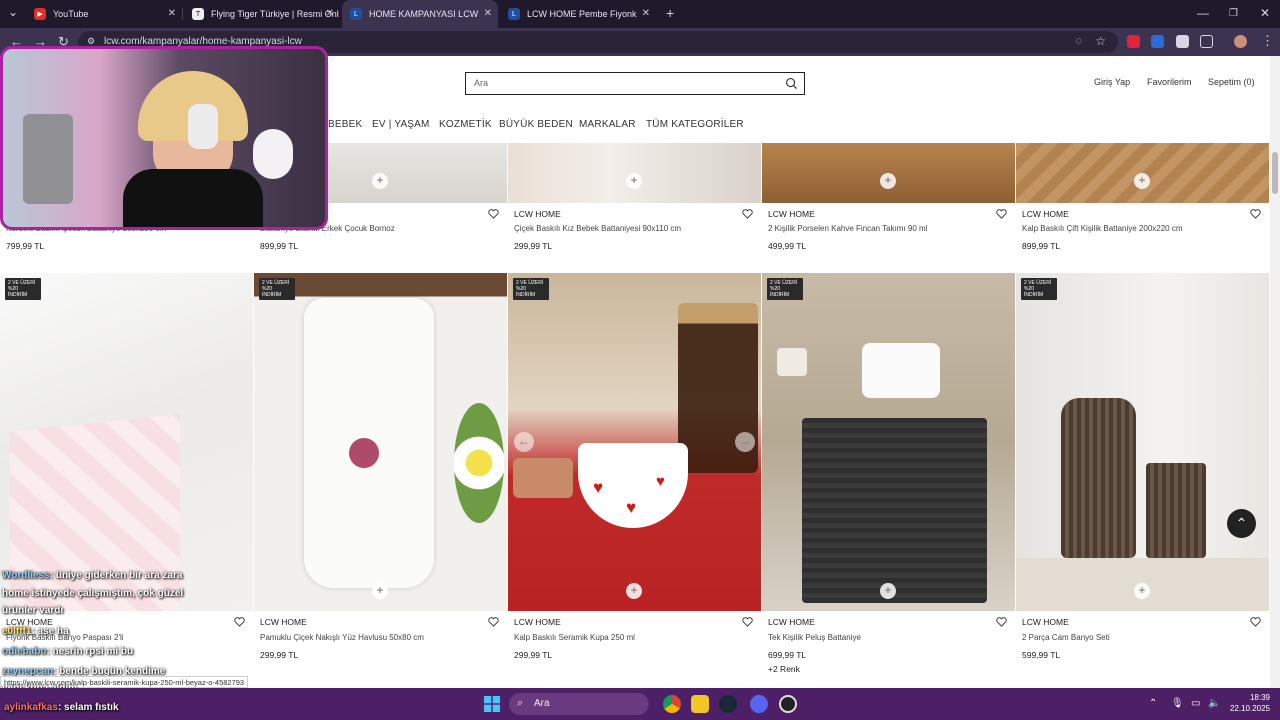  Describe the element at coordinates (578, 14) in the screenshot. I see `tab-lcw-pembe-fiyonk: L LCW HOME Pembe Fiyonk Bask ✕` at that location.